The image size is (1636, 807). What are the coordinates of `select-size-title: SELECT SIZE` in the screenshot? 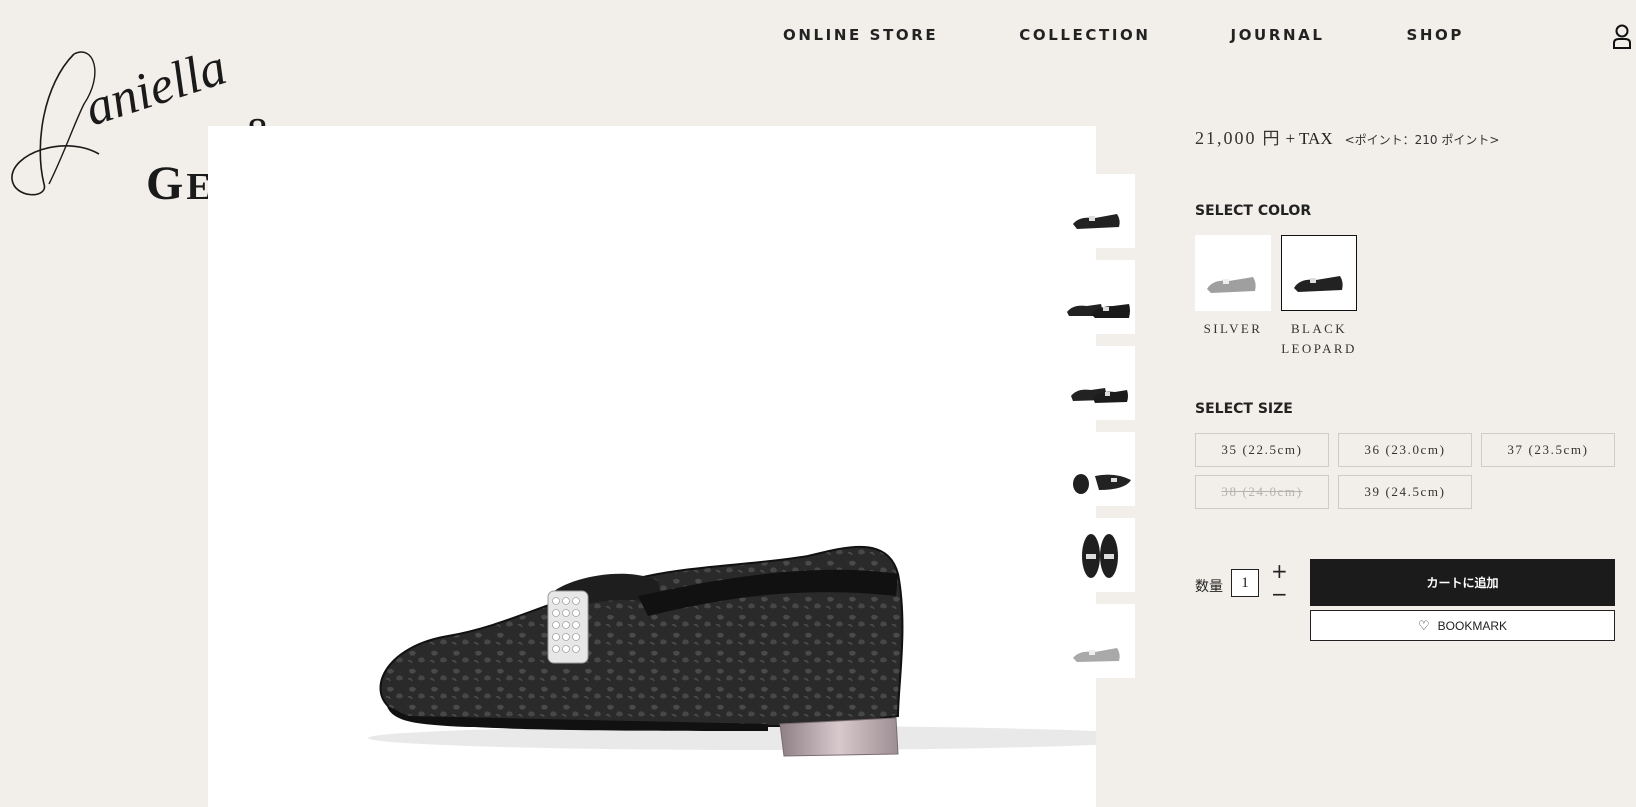 It's located at (1244, 409).